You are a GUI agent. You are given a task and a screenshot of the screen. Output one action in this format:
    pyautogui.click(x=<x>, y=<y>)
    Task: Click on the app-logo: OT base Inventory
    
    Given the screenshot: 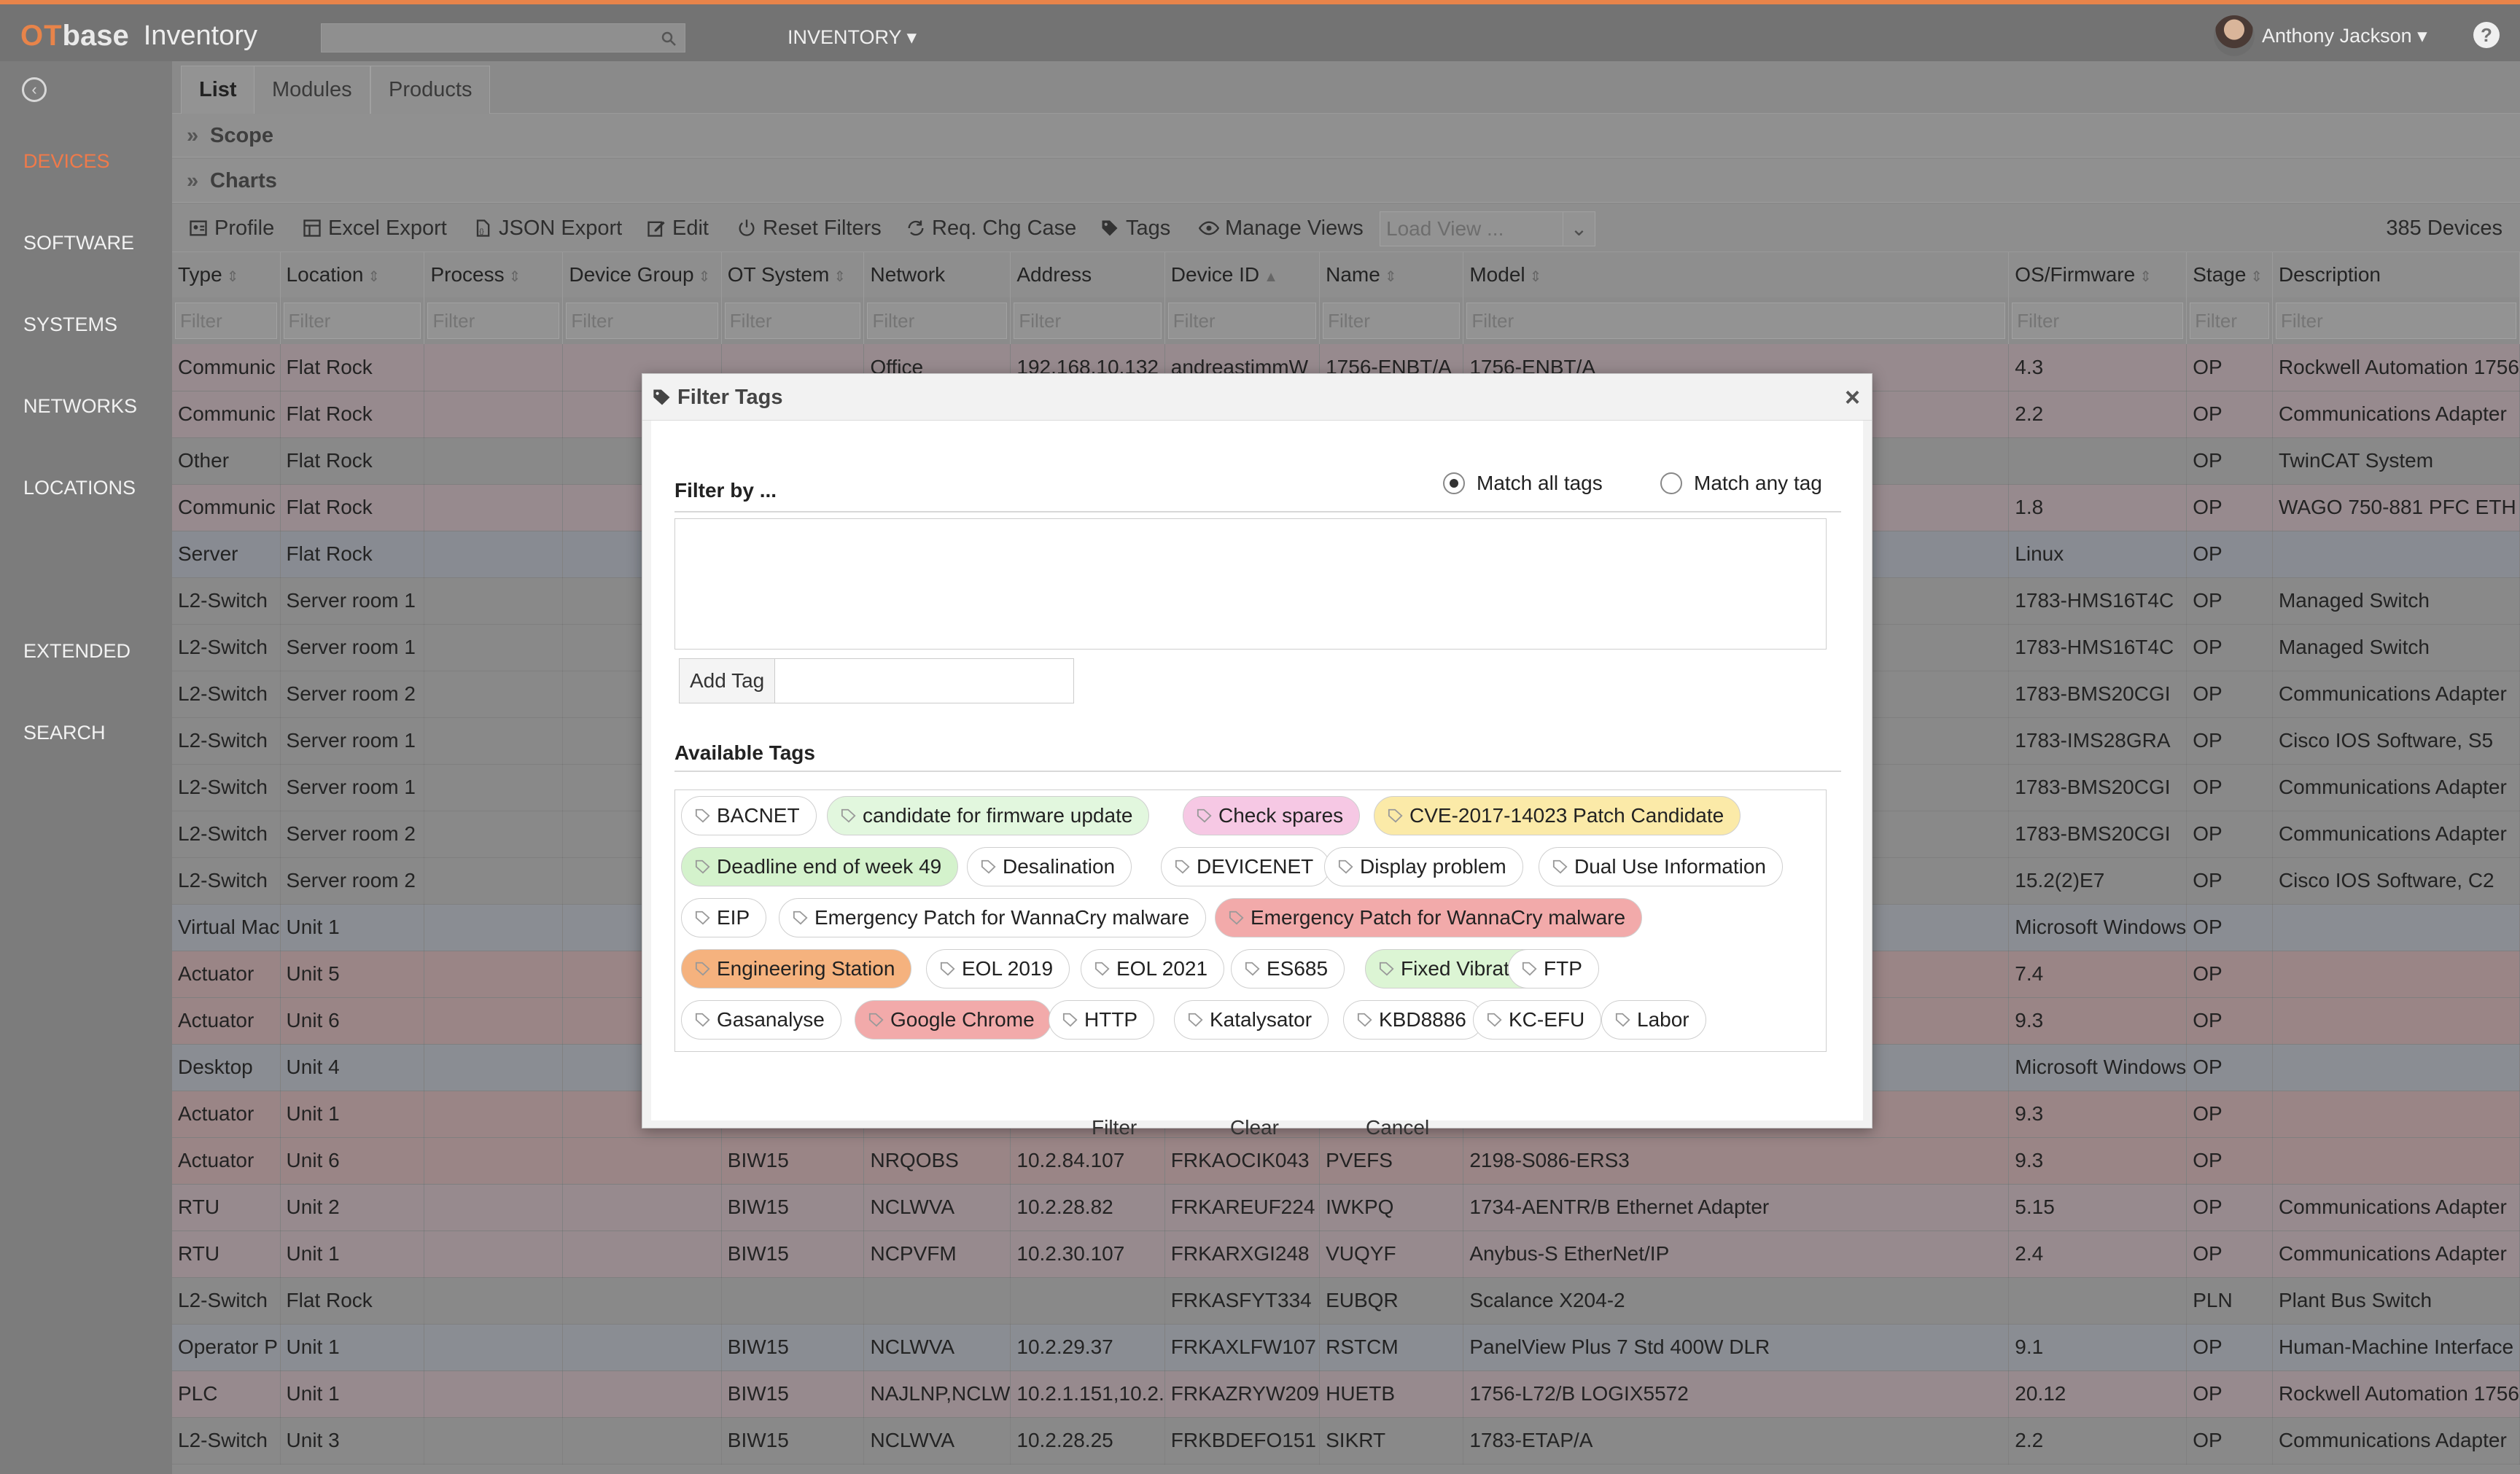 What is the action you would take?
    pyautogui.click(x=138, y=35)
    